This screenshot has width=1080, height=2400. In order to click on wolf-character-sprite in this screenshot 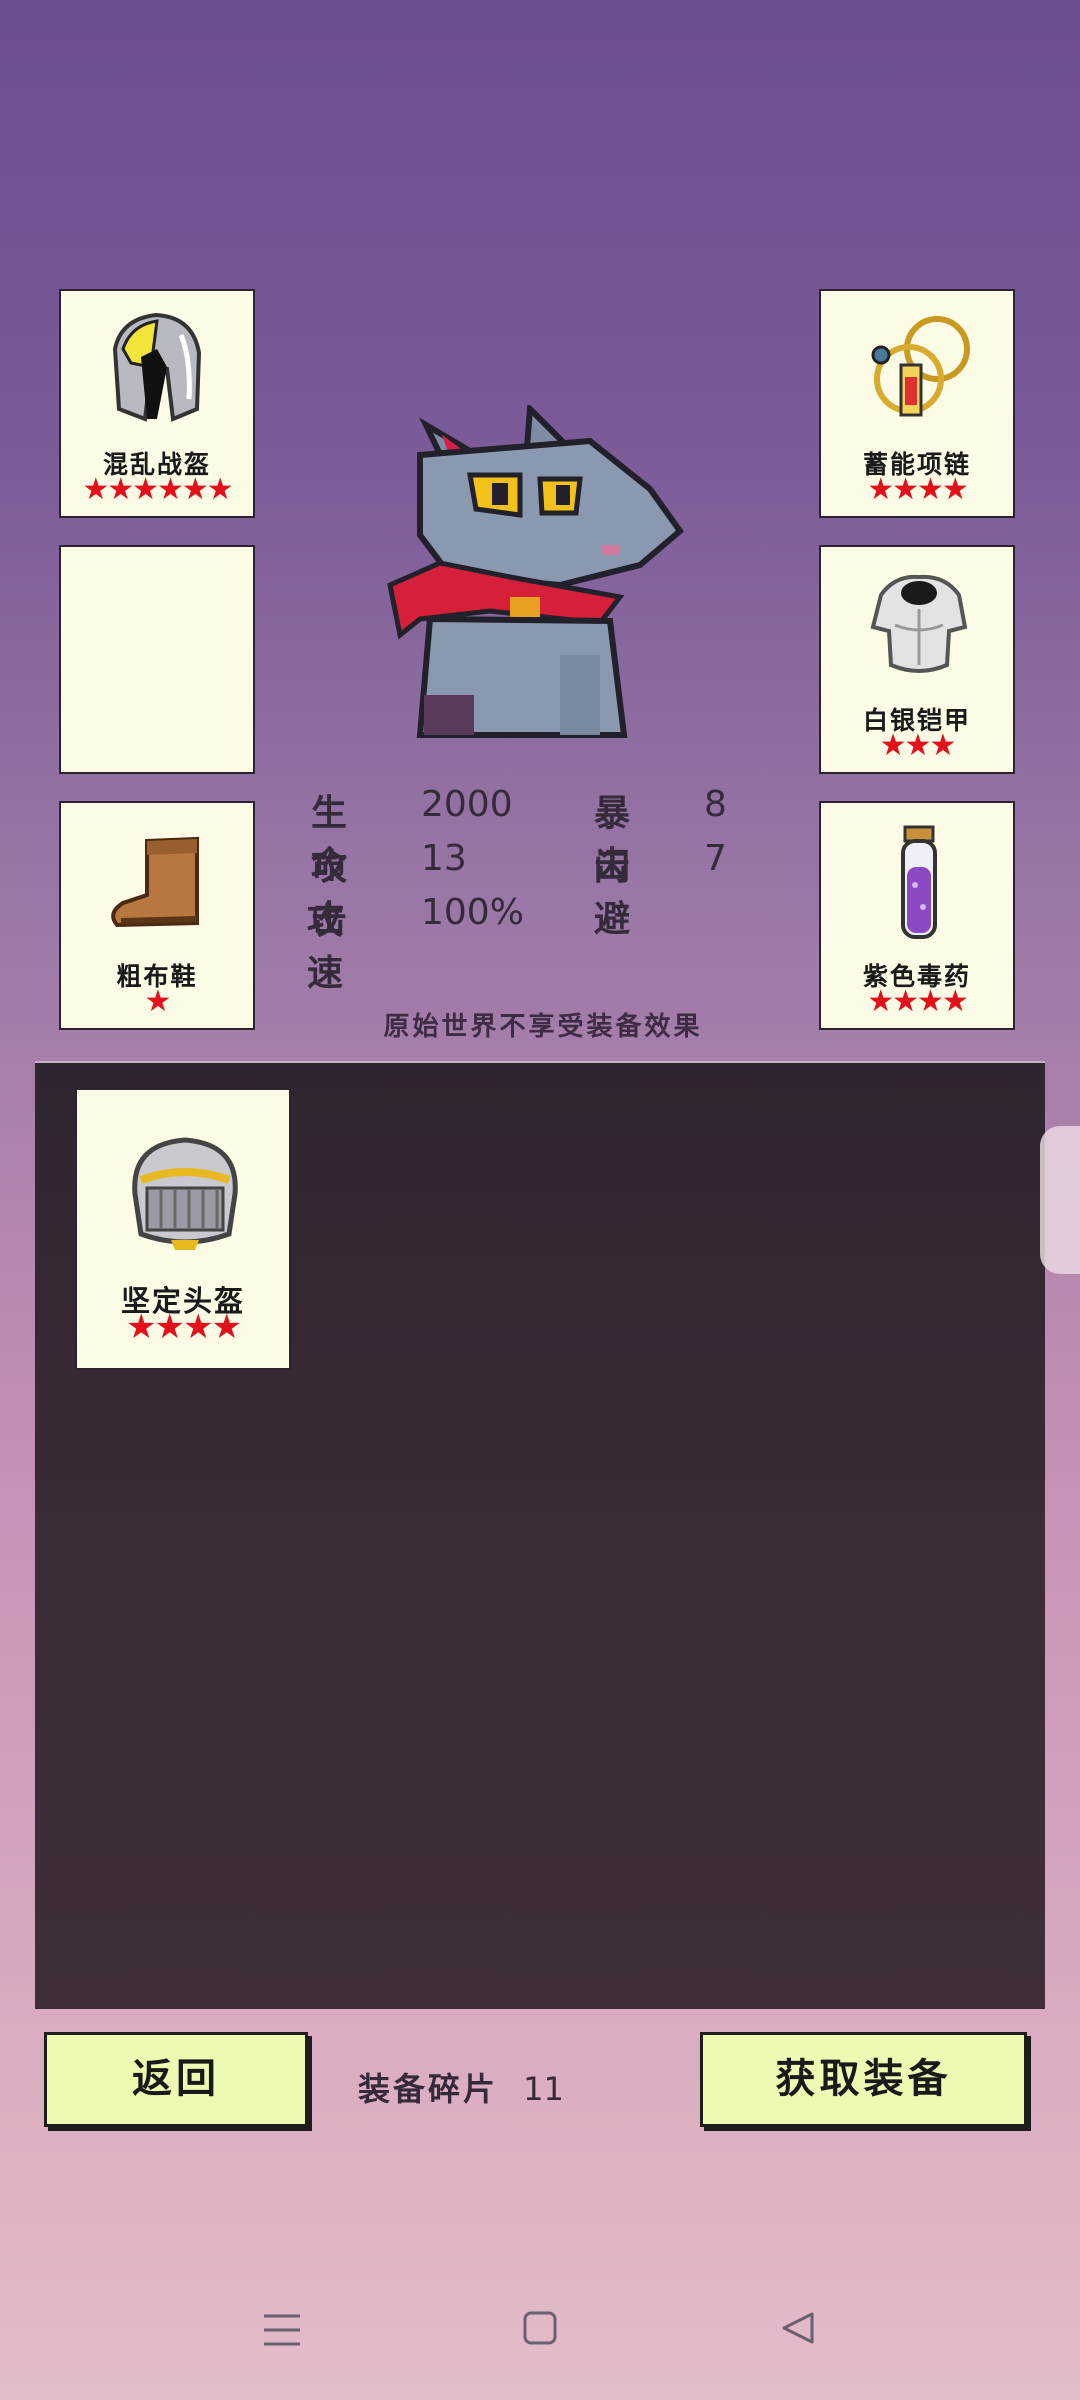, I will do `click(540, 571)`.